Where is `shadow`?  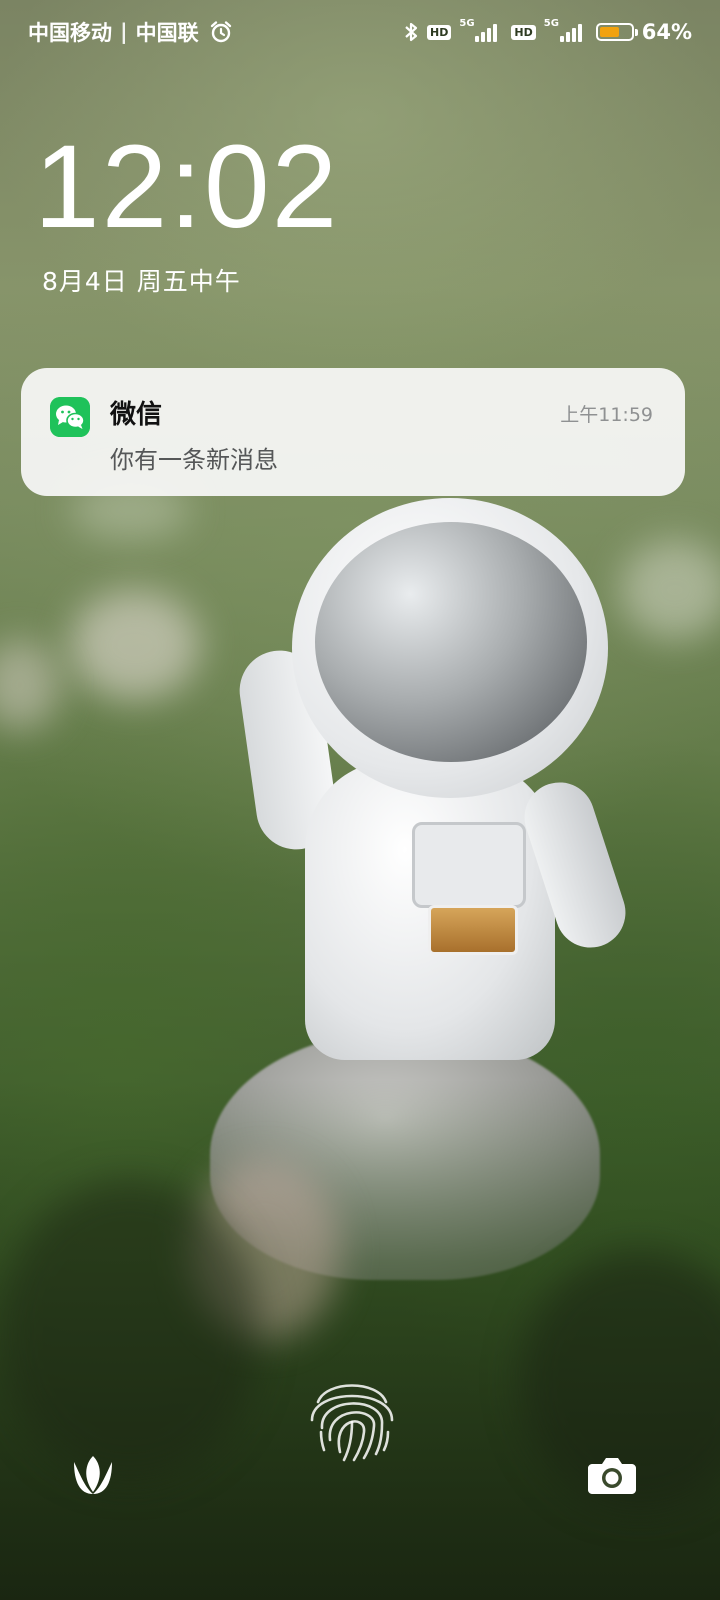 shadow is located at coordinates (130, 1330).